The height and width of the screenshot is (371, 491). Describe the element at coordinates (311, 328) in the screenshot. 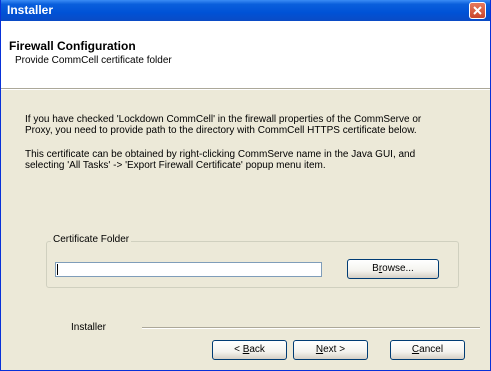

I see `footer-divider-highlight` at that location.